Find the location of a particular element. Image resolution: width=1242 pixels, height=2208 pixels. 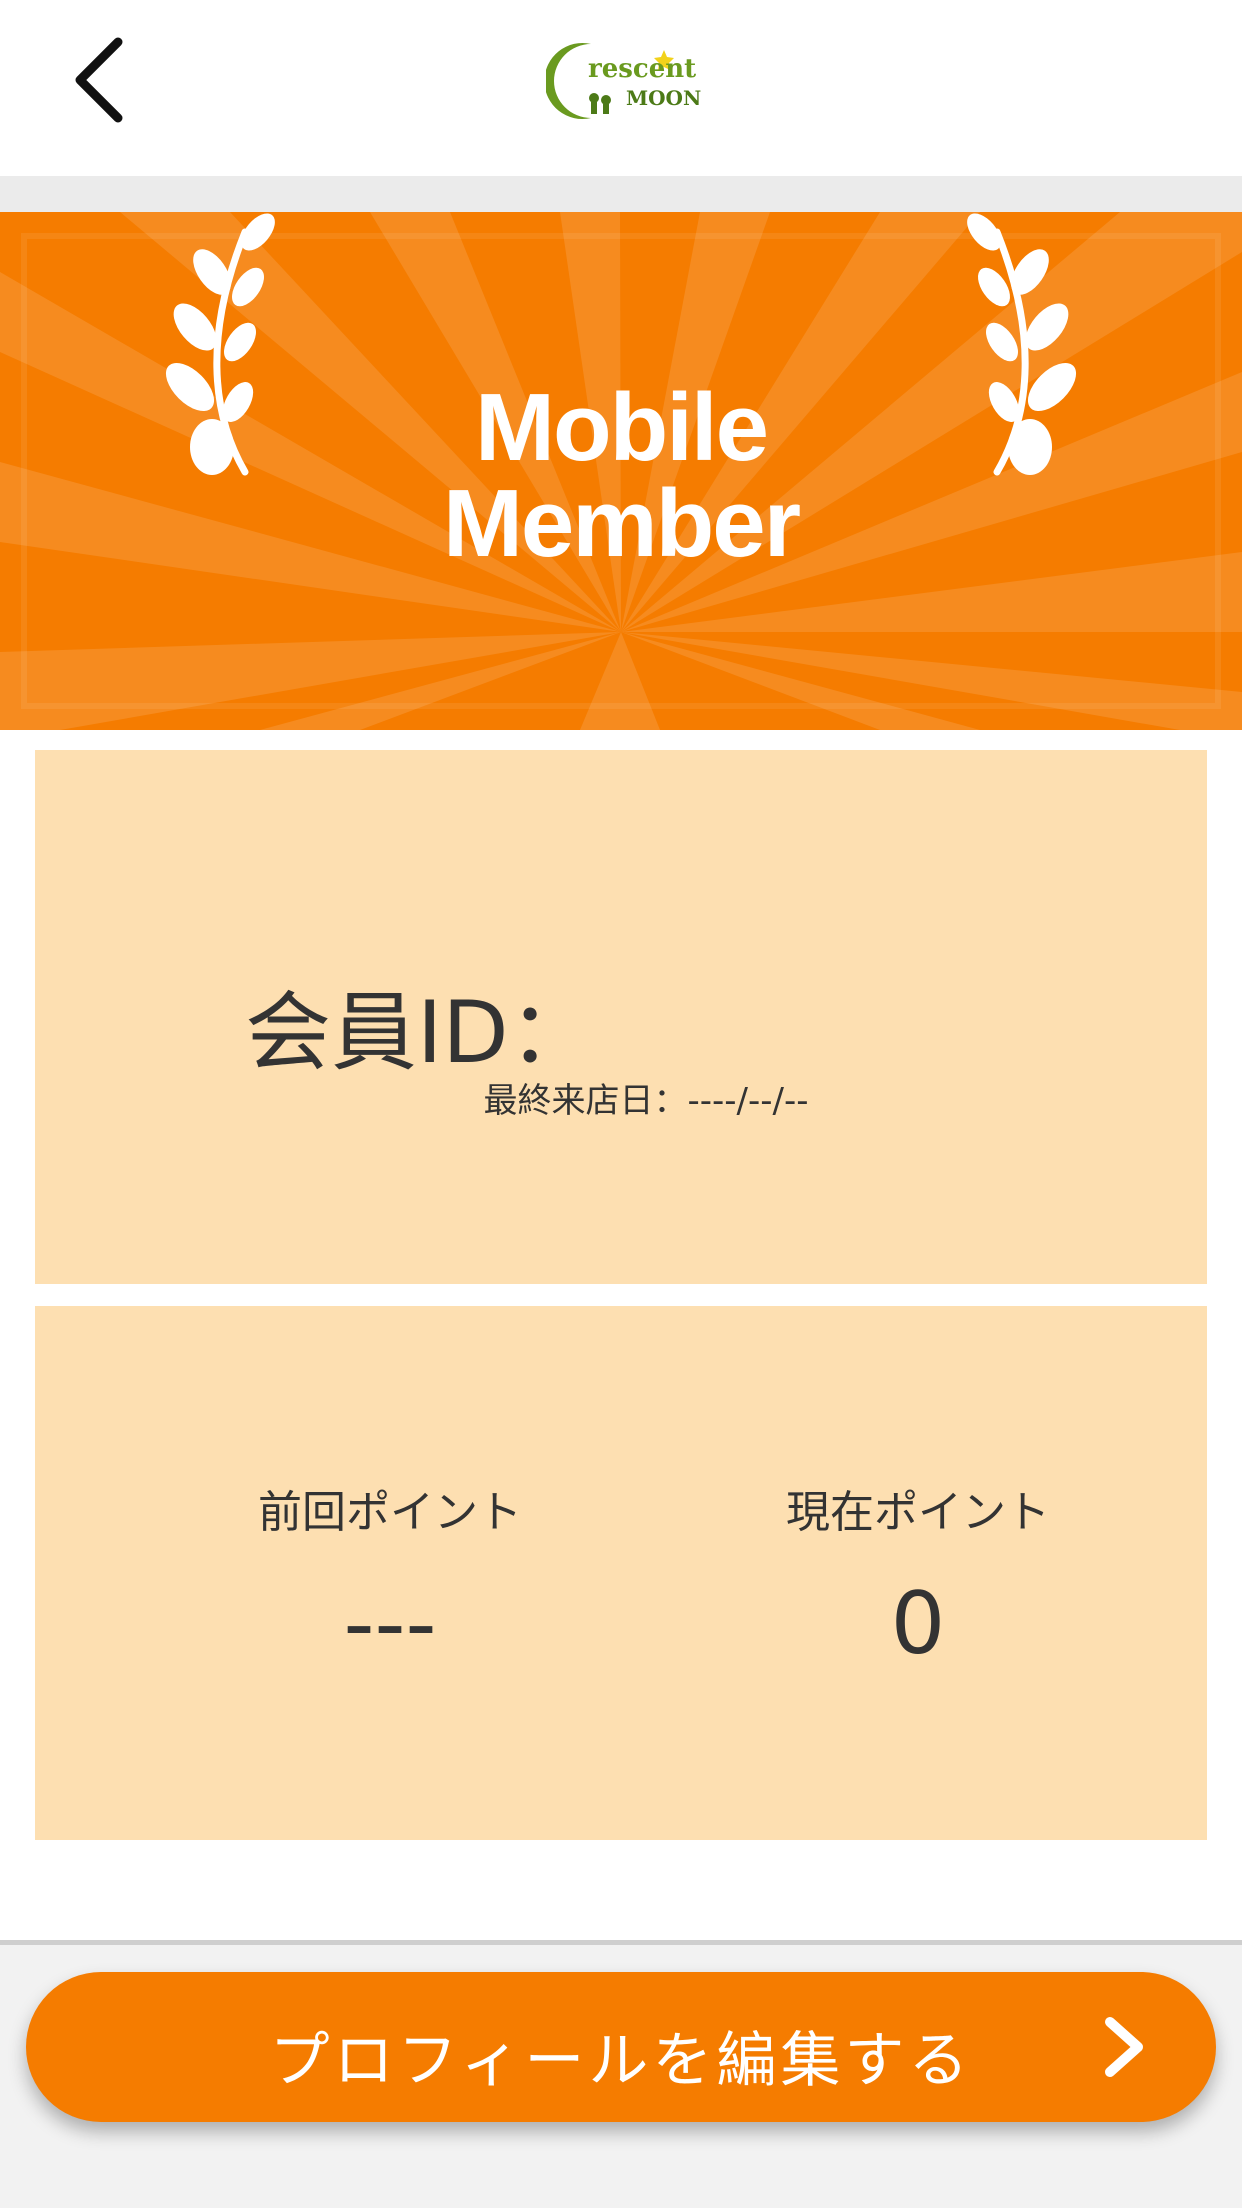

banner-title-line2: Member is located at coordinates (621, 523).